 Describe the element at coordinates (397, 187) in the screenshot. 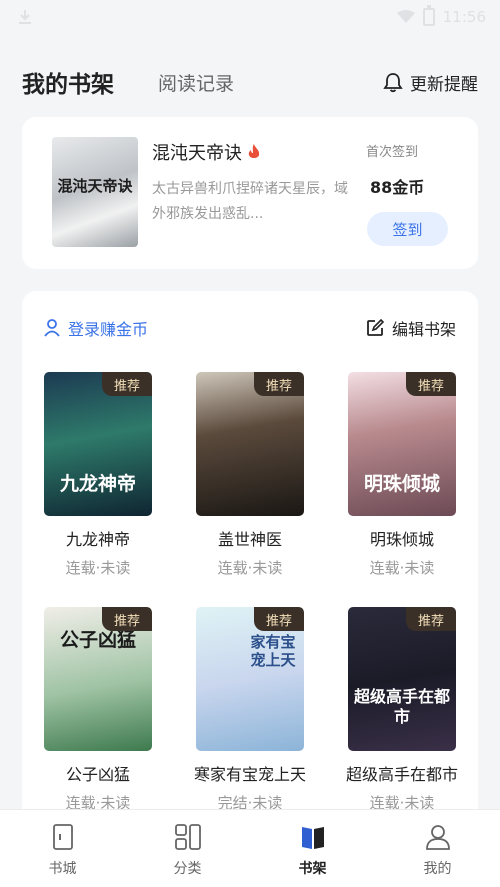

I see `checkin-reward: 88金币` at that location.